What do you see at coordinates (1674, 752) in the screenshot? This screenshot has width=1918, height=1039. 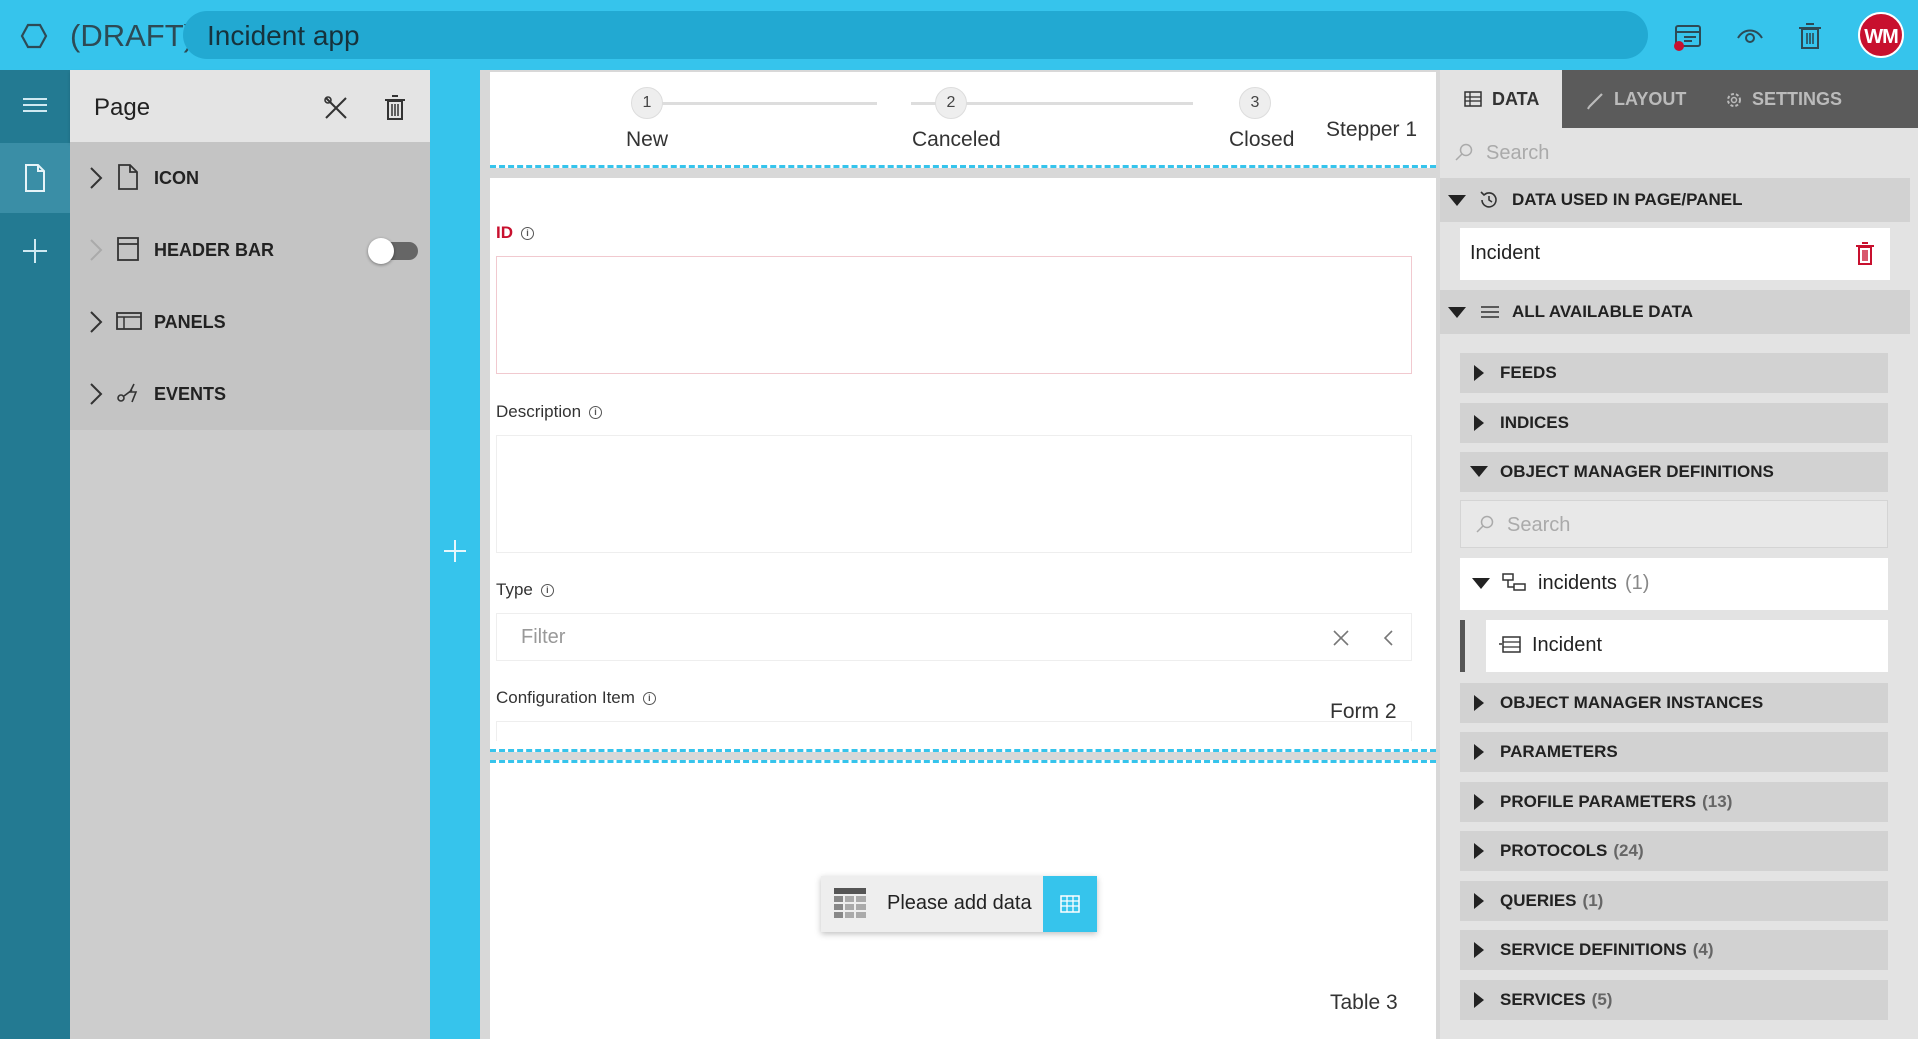 I see `data-group-parameters: PARAMETERS` at bounding box center [1674, 752].